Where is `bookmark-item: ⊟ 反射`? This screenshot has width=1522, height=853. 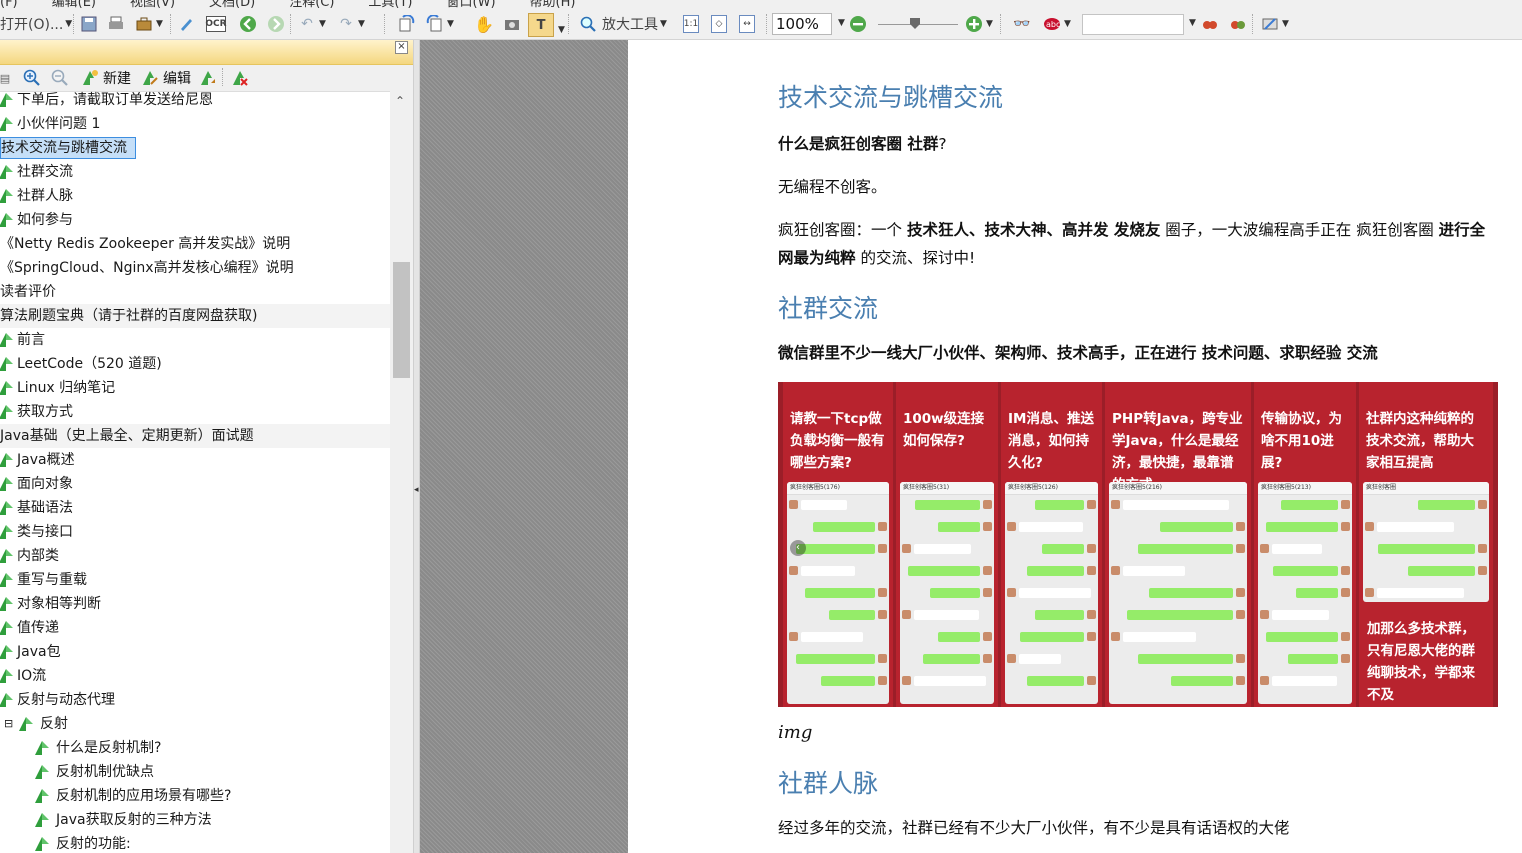 bookmark-item: ⊟ 反射 is located at coordinates (195, 724).